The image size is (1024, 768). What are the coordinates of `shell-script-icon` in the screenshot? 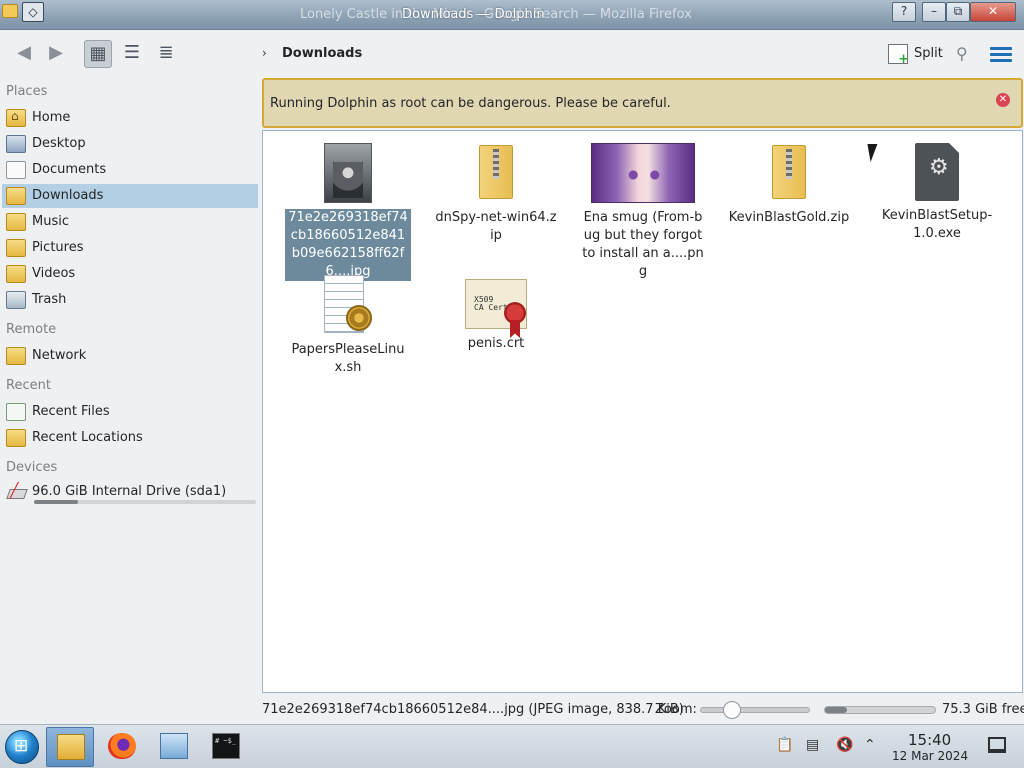 It's located at (348, 305).